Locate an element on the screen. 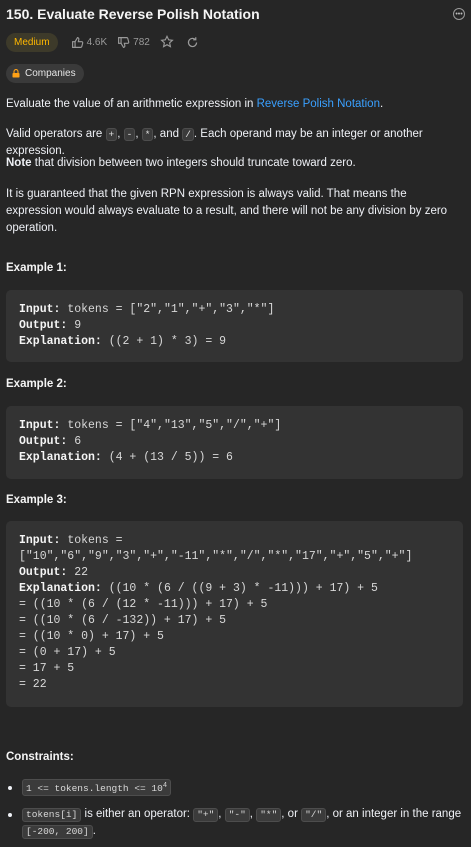 Image resolution: width=471 pixels, height=847 pixels. example-2-heading: Example 2: is located at coordinates (36, 384).